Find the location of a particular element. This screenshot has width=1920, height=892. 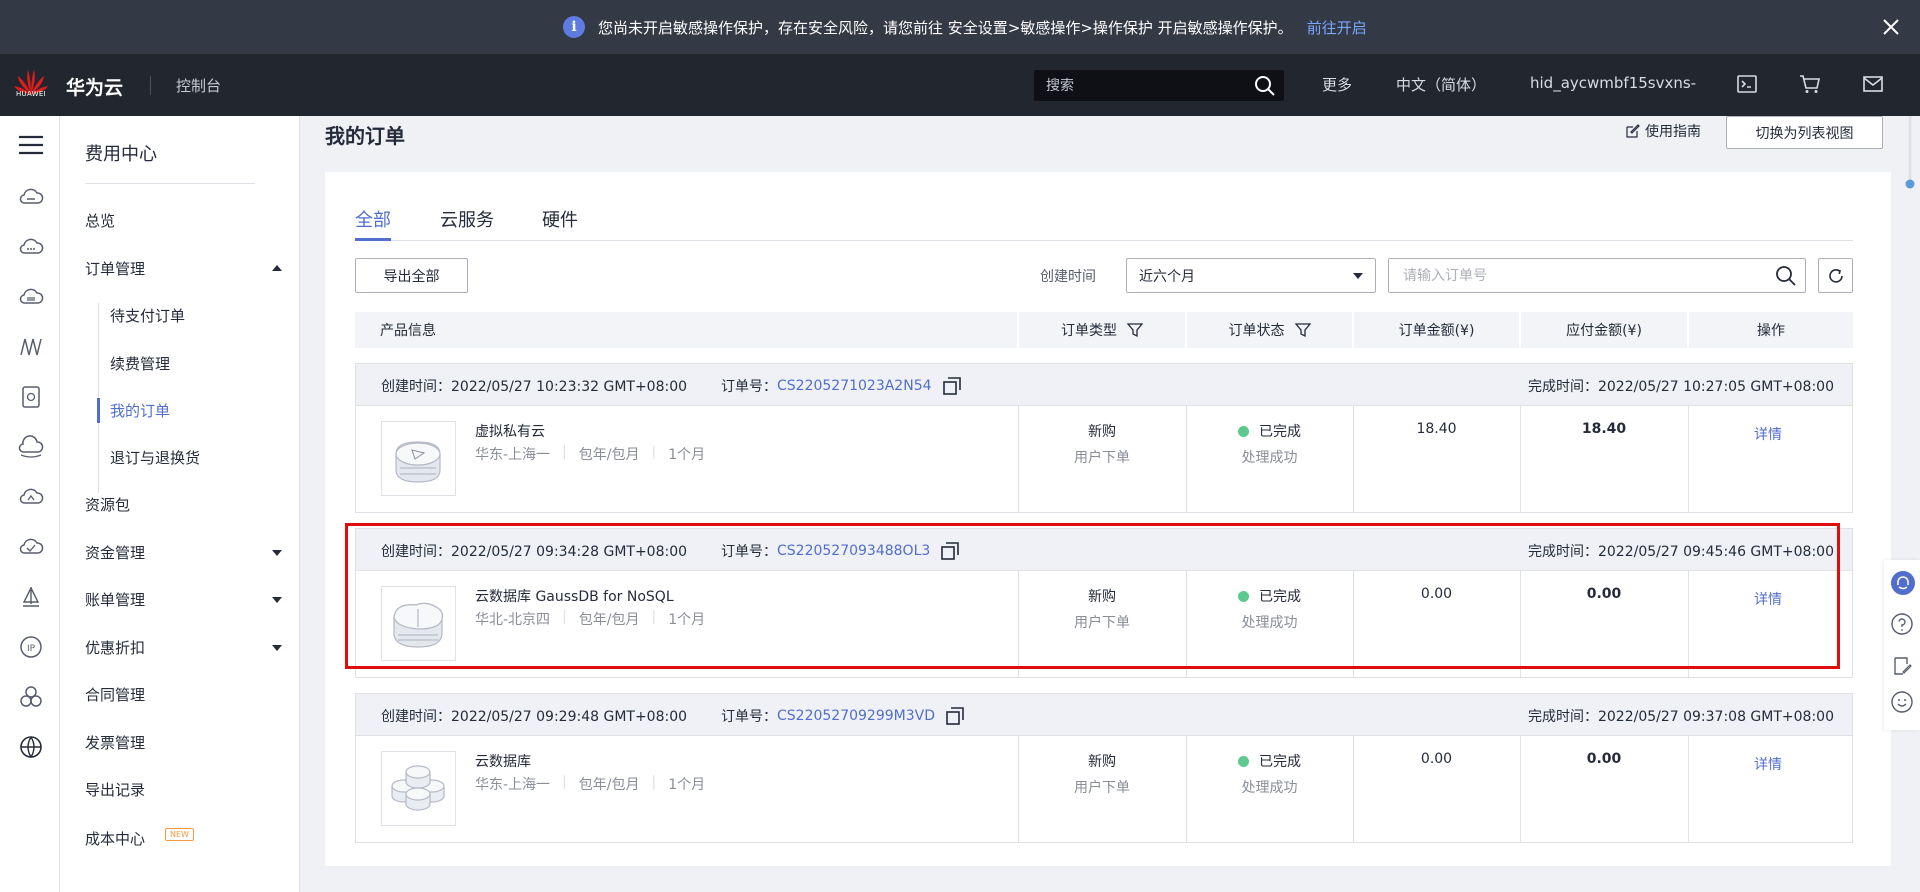

switch-list-view-button: 切换为列表视图 is located at coordinates (1804, 132).